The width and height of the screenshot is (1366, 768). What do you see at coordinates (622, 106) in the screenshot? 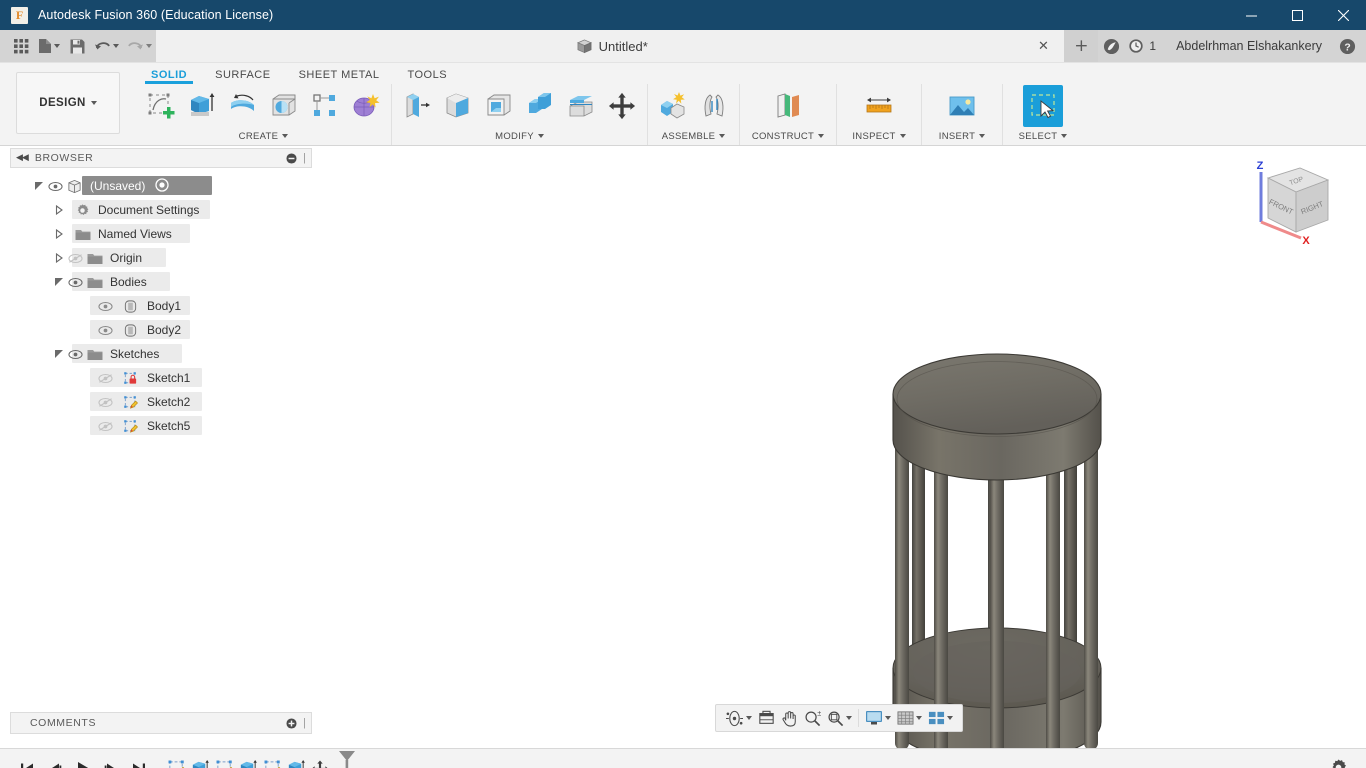
I see `move-copy-icon` at bounding box center [622, 106].